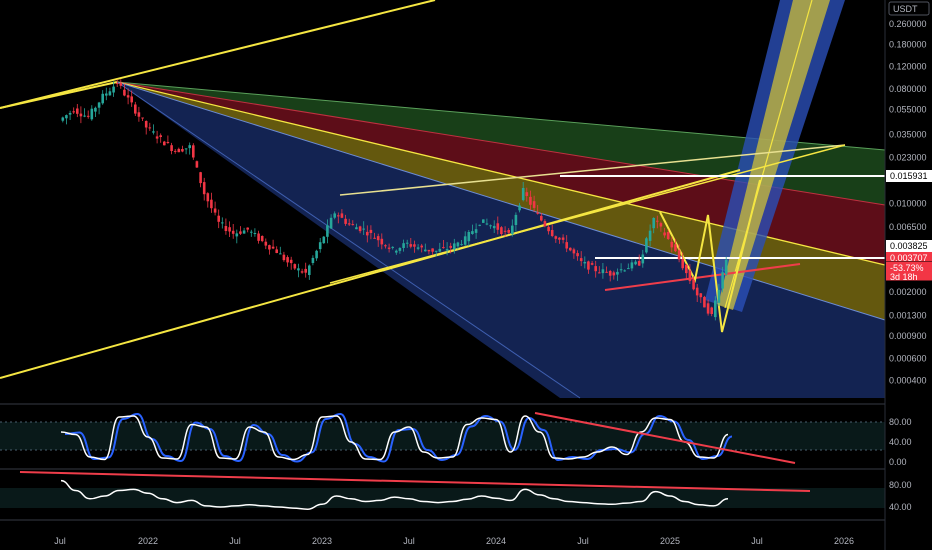 This screenshot has height=550, width=932. Describe the element at coordinates (908, 203) in the screenshot. I see `price-tick-7: 0.010000` at that location.